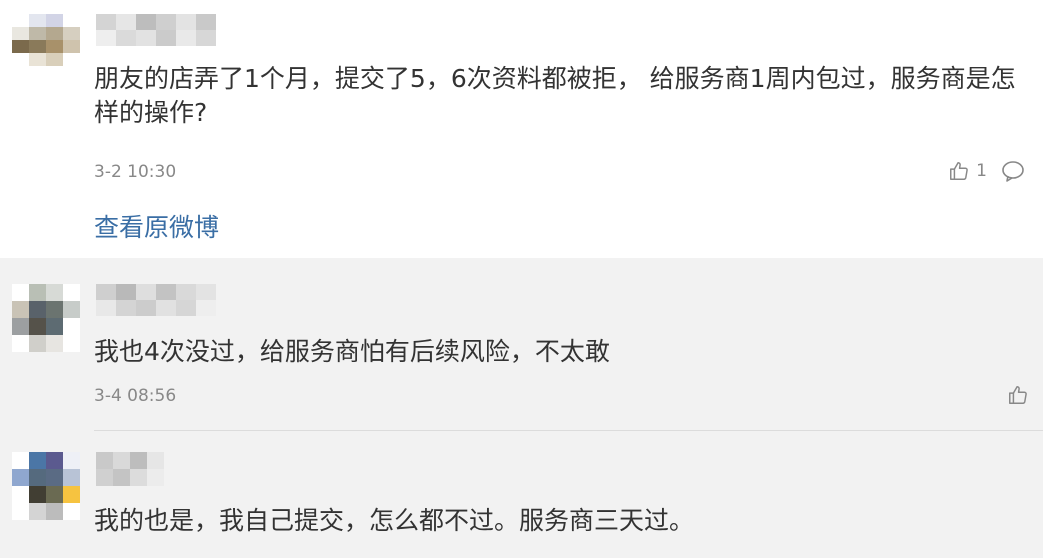 Image resolution: width=1043 pixels, height=558 pixels. I want to click on comment-text: 我的也是，我自己提交，怎么都不过。服务商三天过。, so click(394, 520).